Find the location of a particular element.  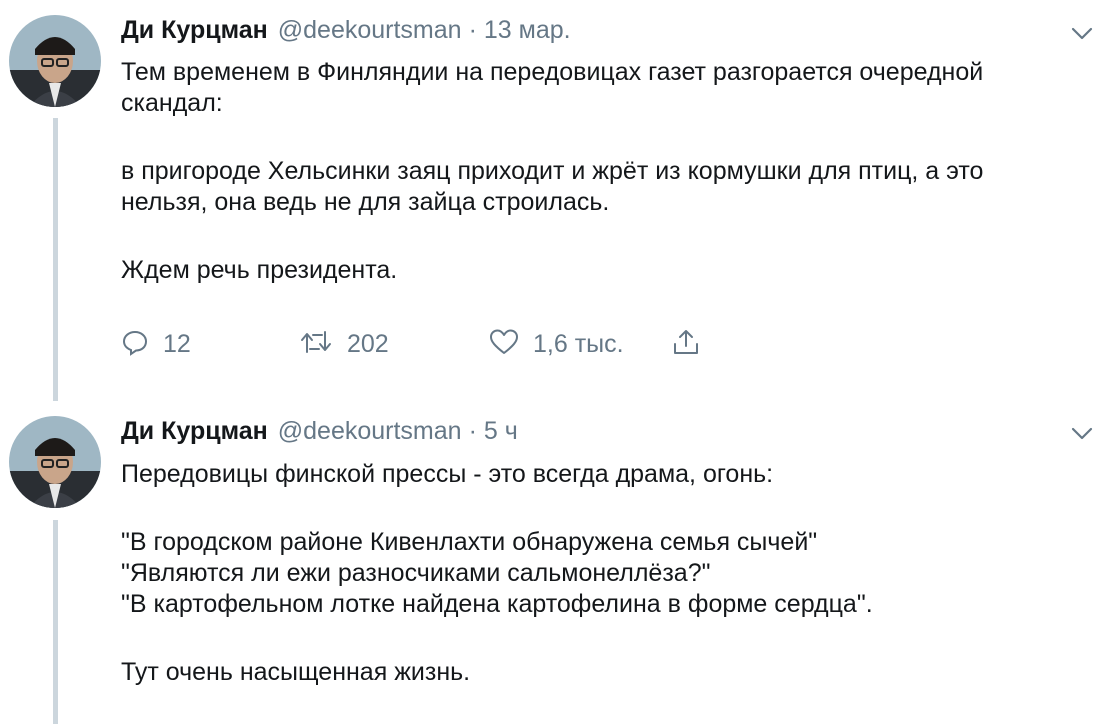

tweet-actions: 12 202 1,6 тыс. is located at coordinates (411, 344).